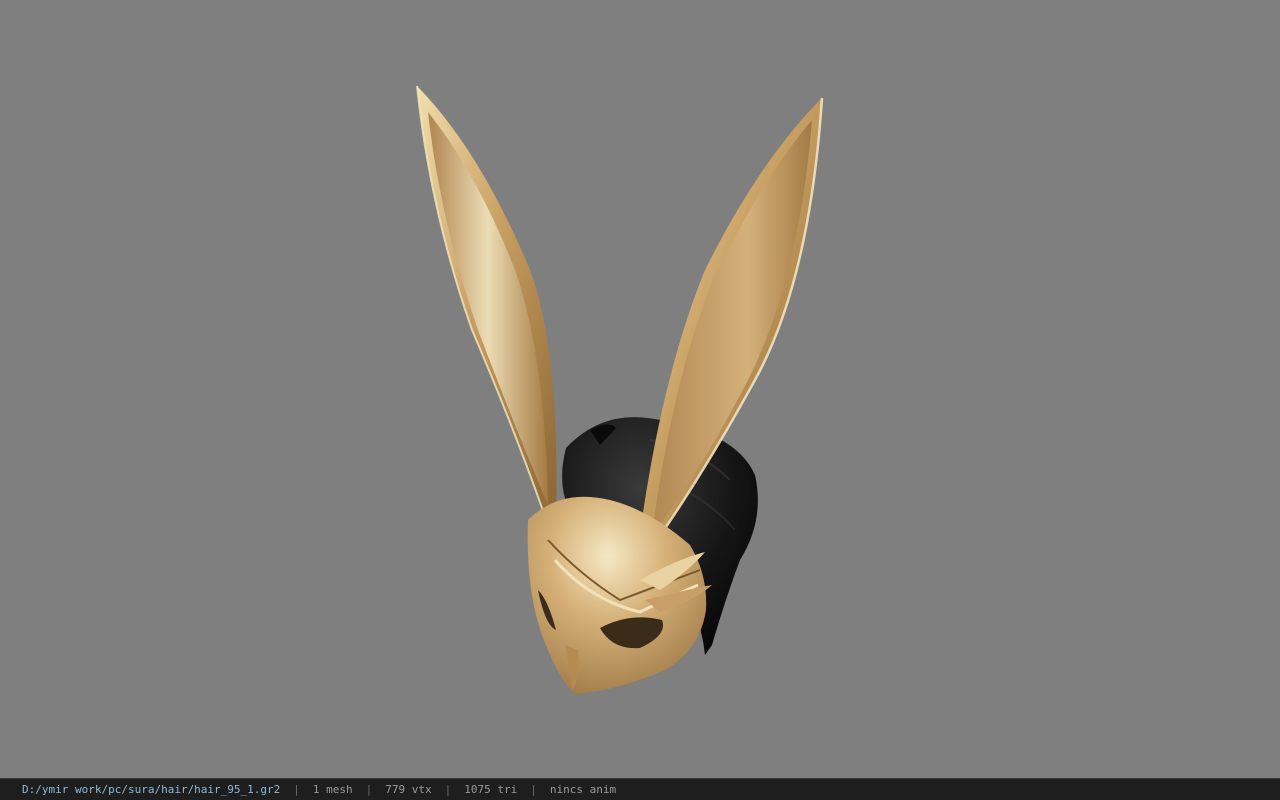  I want to click on left-ear, so click(486, 305).